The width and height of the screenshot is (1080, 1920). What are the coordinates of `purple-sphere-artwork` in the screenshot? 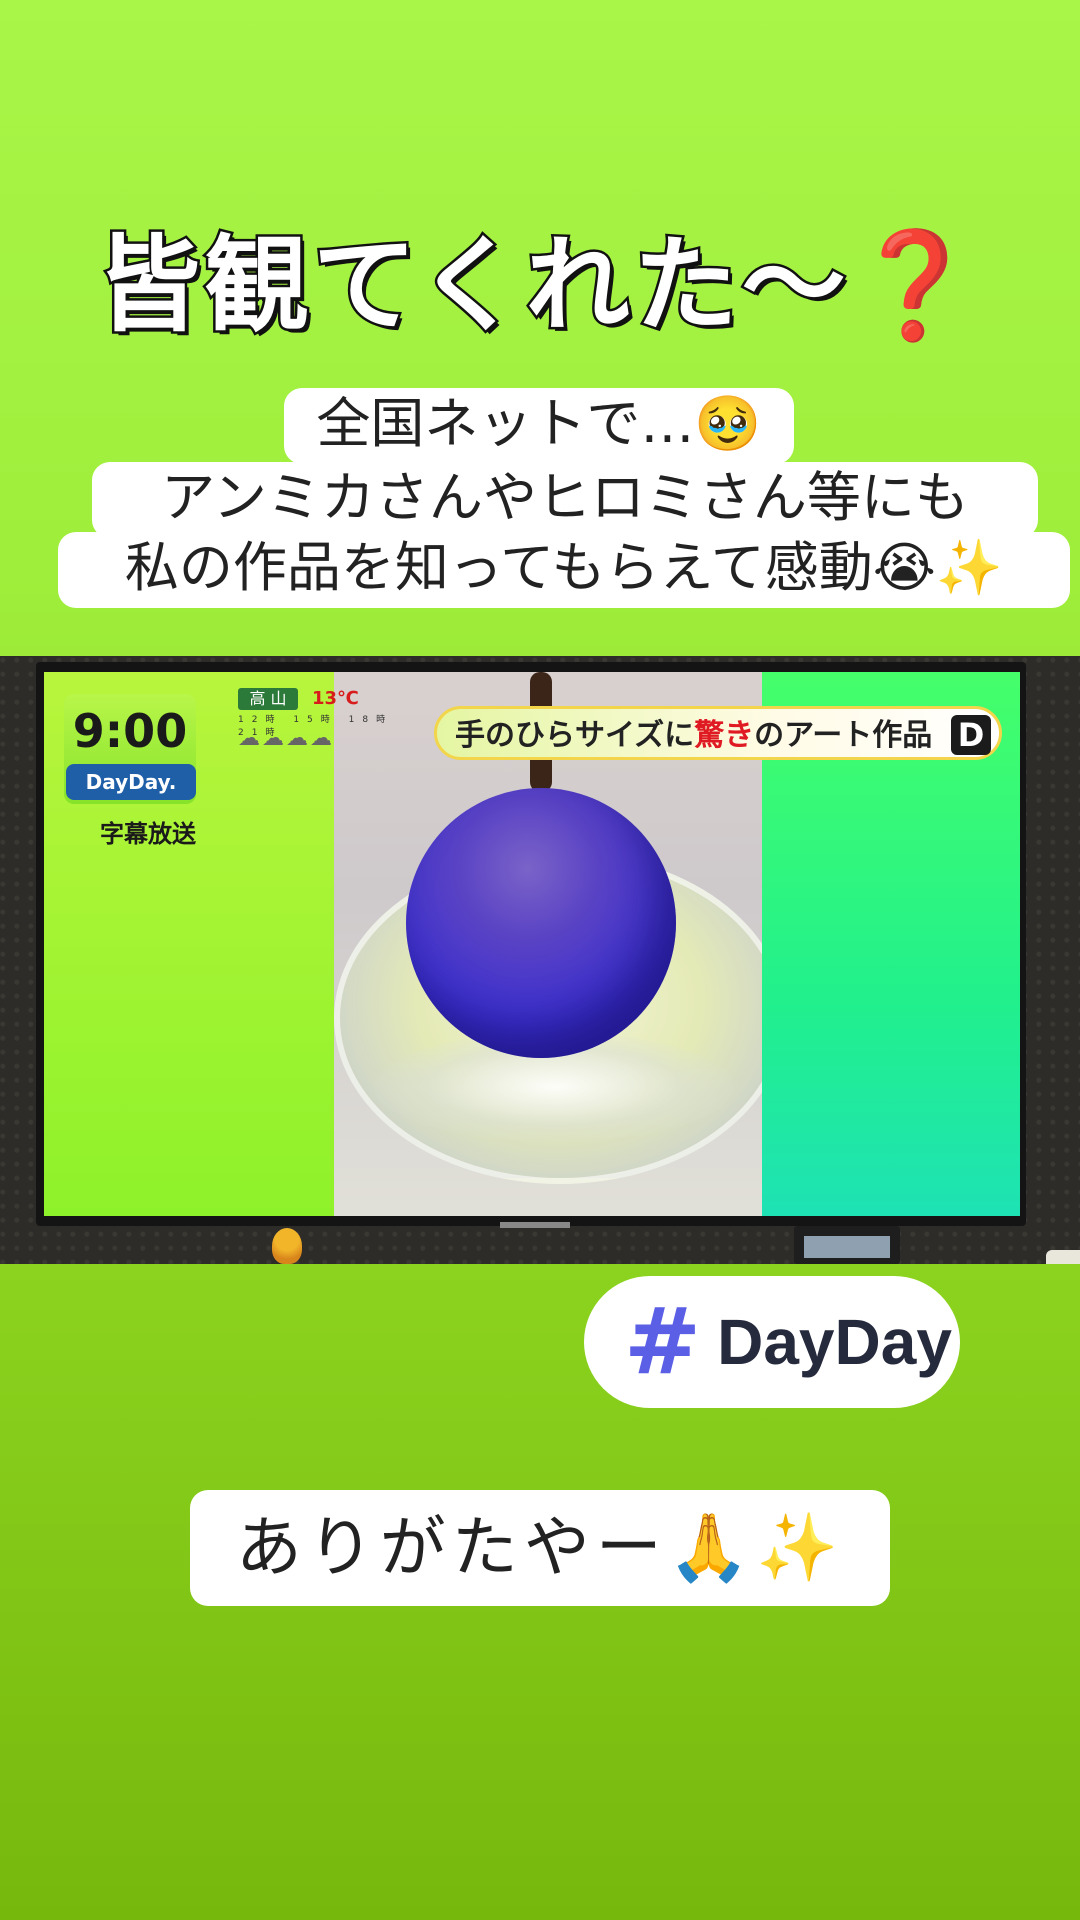 It's located at (541, 923).